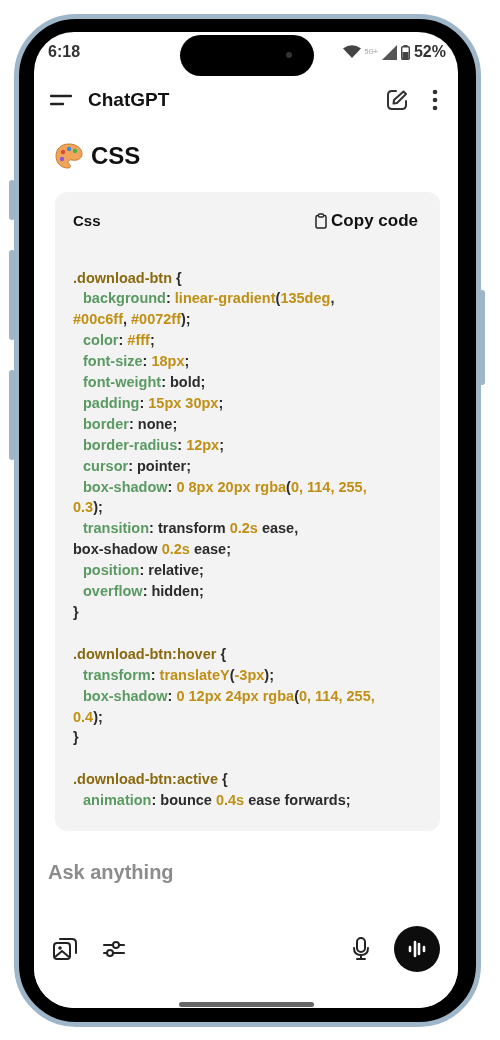 This screenshot has width=500, height=1040. Describe the element at coordinates (178, 675) in the screenshot. I see `code-line: transform: translateY(-3px);` at that location.